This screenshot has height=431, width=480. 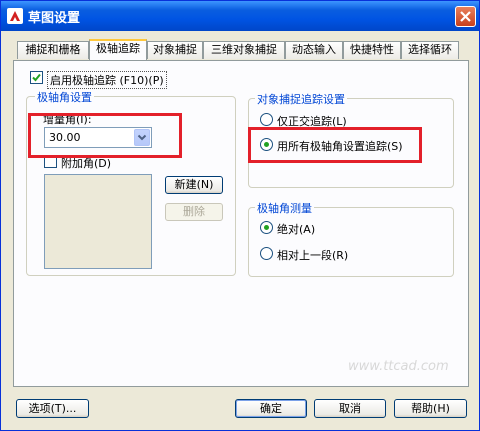 What do you see at coordinates (107, 80) in the screenshot?
I see `enable-polar-label: 启用极轴追踪 (F10)(P)` at bounding box center [107, 80].